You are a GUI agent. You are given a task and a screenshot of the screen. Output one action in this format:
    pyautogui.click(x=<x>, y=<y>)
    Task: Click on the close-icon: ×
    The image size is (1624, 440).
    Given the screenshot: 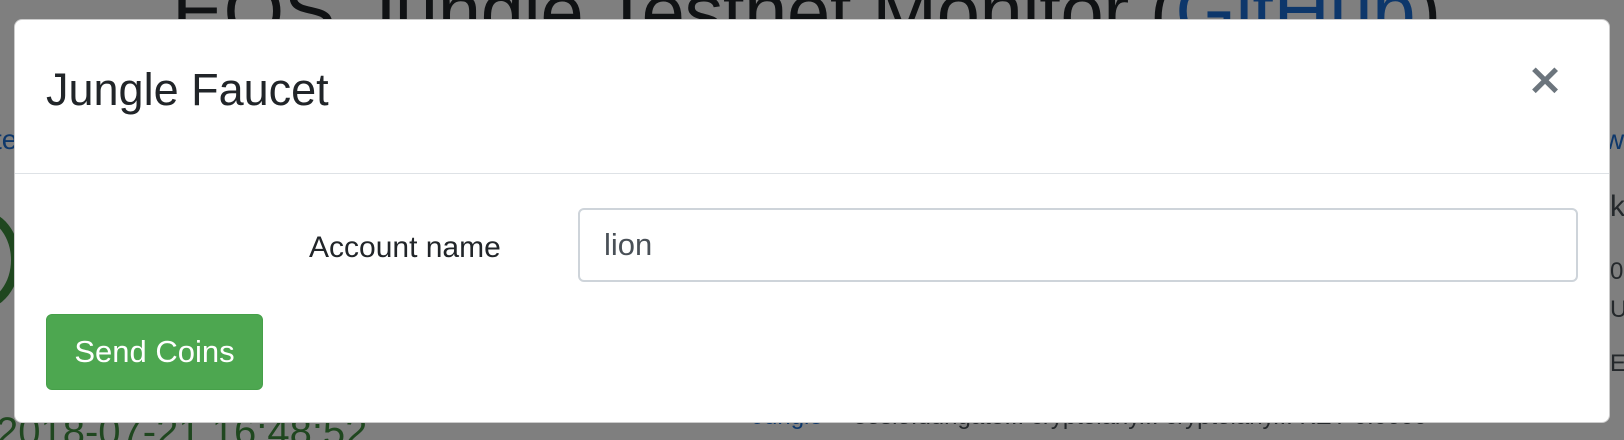 What is the action you would take?
    pyautogui.click(x=1545, y=79)
    